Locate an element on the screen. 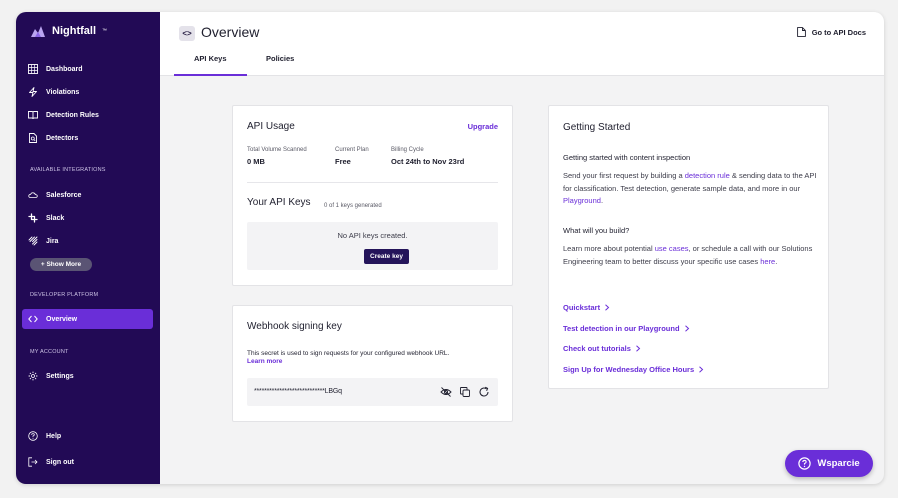  sidebar-item-help: Help is located at coordinates (87, 436).